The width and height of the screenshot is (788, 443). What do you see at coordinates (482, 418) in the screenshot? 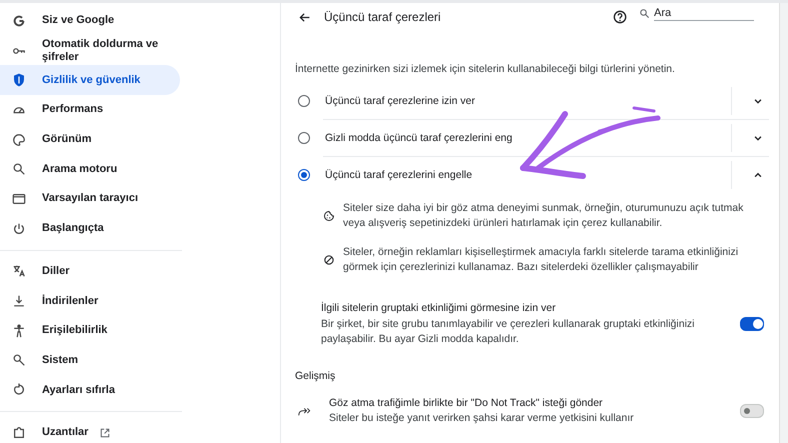
I see `setting-description: Siteler bu isteğe yanıt verirken şahsi karar verme yetkisini kullanır` at bounding box center [482, 418].